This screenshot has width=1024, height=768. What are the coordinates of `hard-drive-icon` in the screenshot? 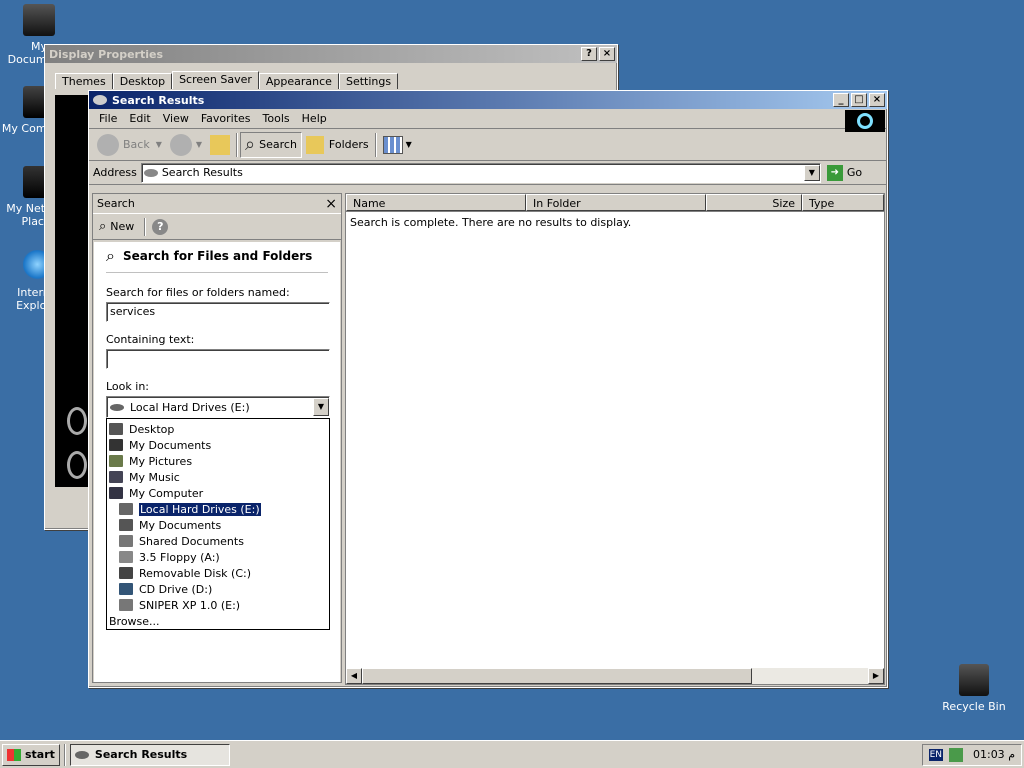 It's located at (117, 407).